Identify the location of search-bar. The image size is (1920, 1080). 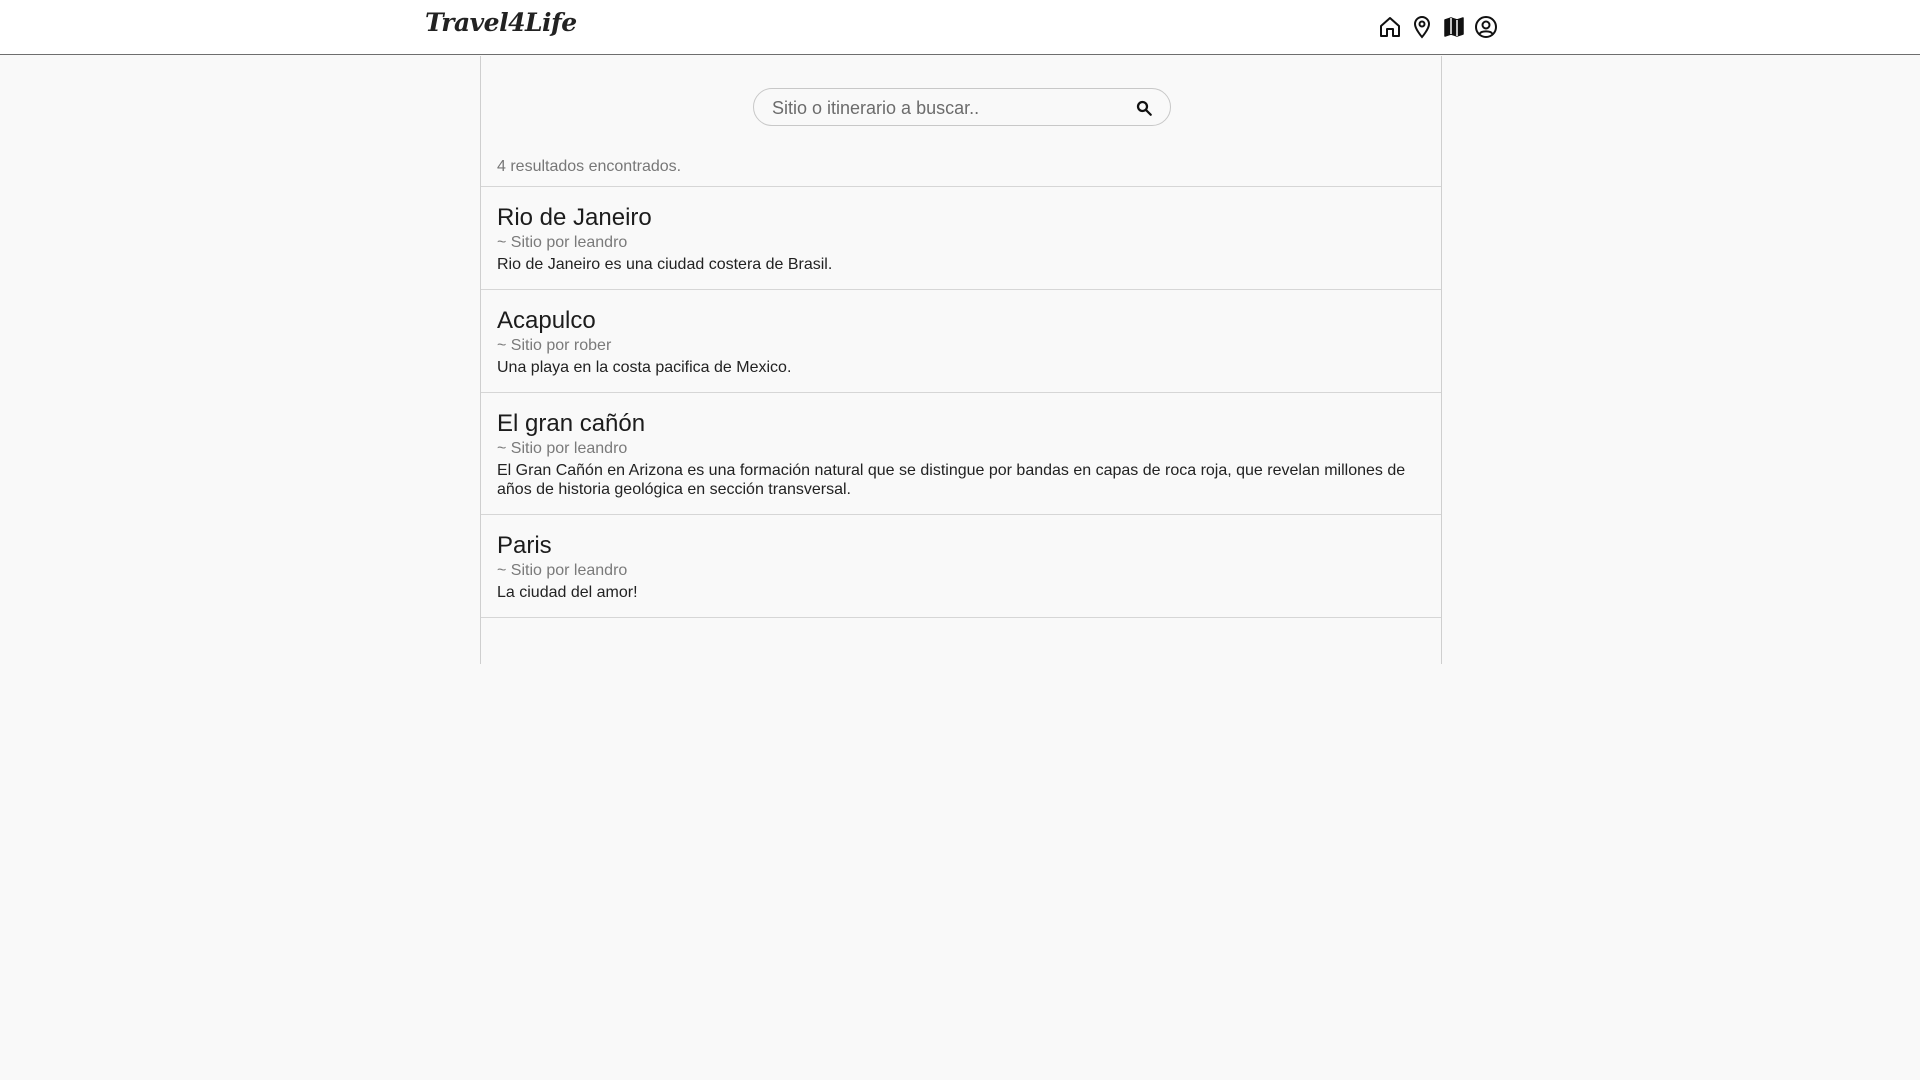
(962, 107).